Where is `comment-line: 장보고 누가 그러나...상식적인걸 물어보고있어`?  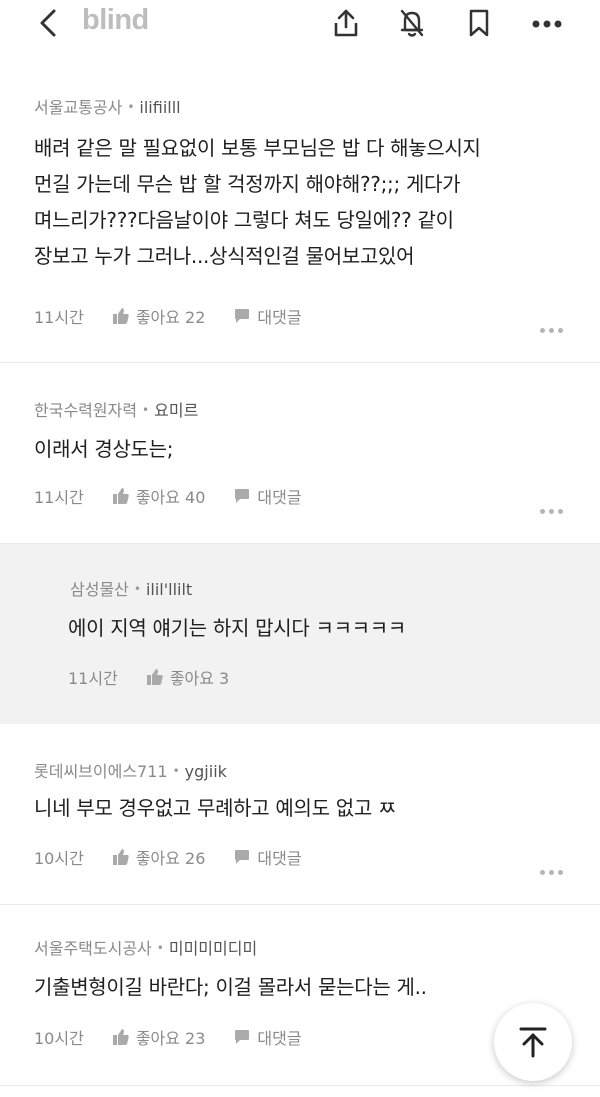
comment-line: 장보고 누가 그러나...상식적인걸 물어보고있어 is located at coordinates (224, 256).